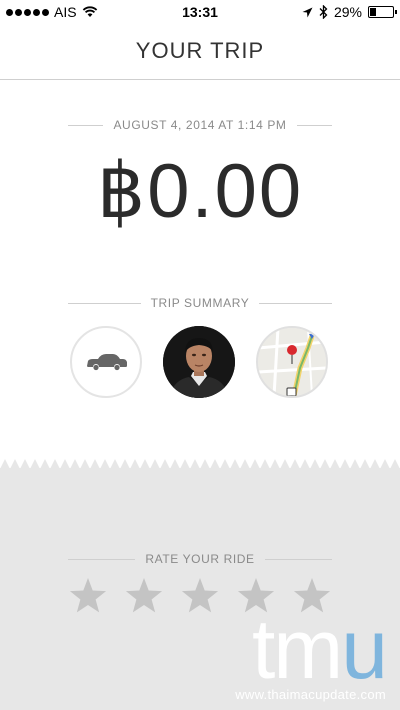 This screenshot has width=400, height=710. Describe the element at coordinates (200, 191) in the screenshot. I see `trip-fare: ฿0.00` at that location.